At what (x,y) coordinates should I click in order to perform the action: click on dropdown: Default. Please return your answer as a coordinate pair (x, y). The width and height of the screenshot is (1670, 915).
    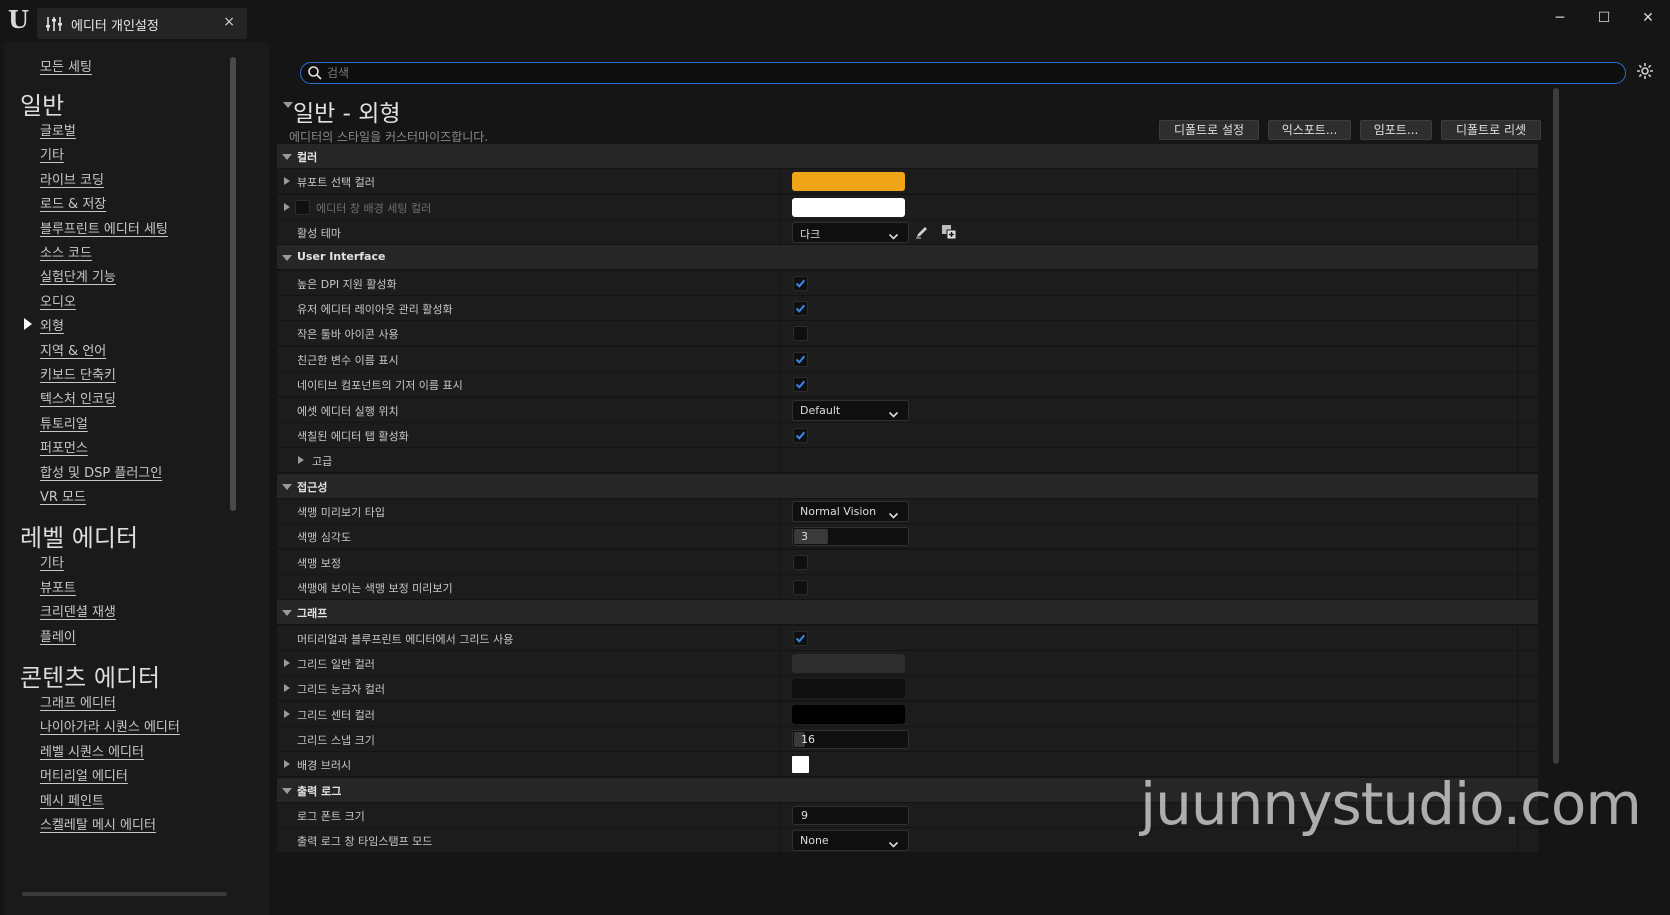
    Looking at the image, I should click on (850, 410).